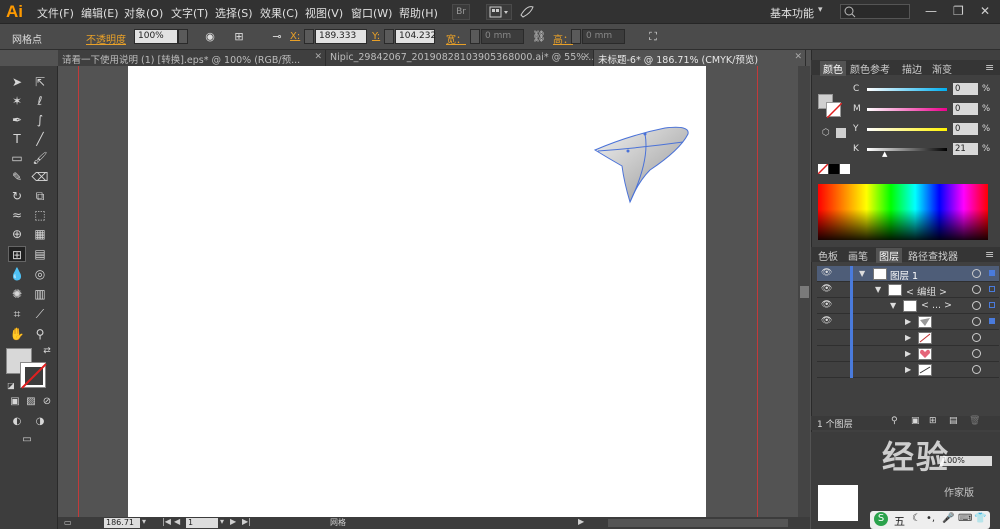 The width and height of the screenshot is (1000, 529). What do you see at coordinates (341, 36) in the screenshot?
I see `x-field: 189.333` at bounding box center [341, 36].